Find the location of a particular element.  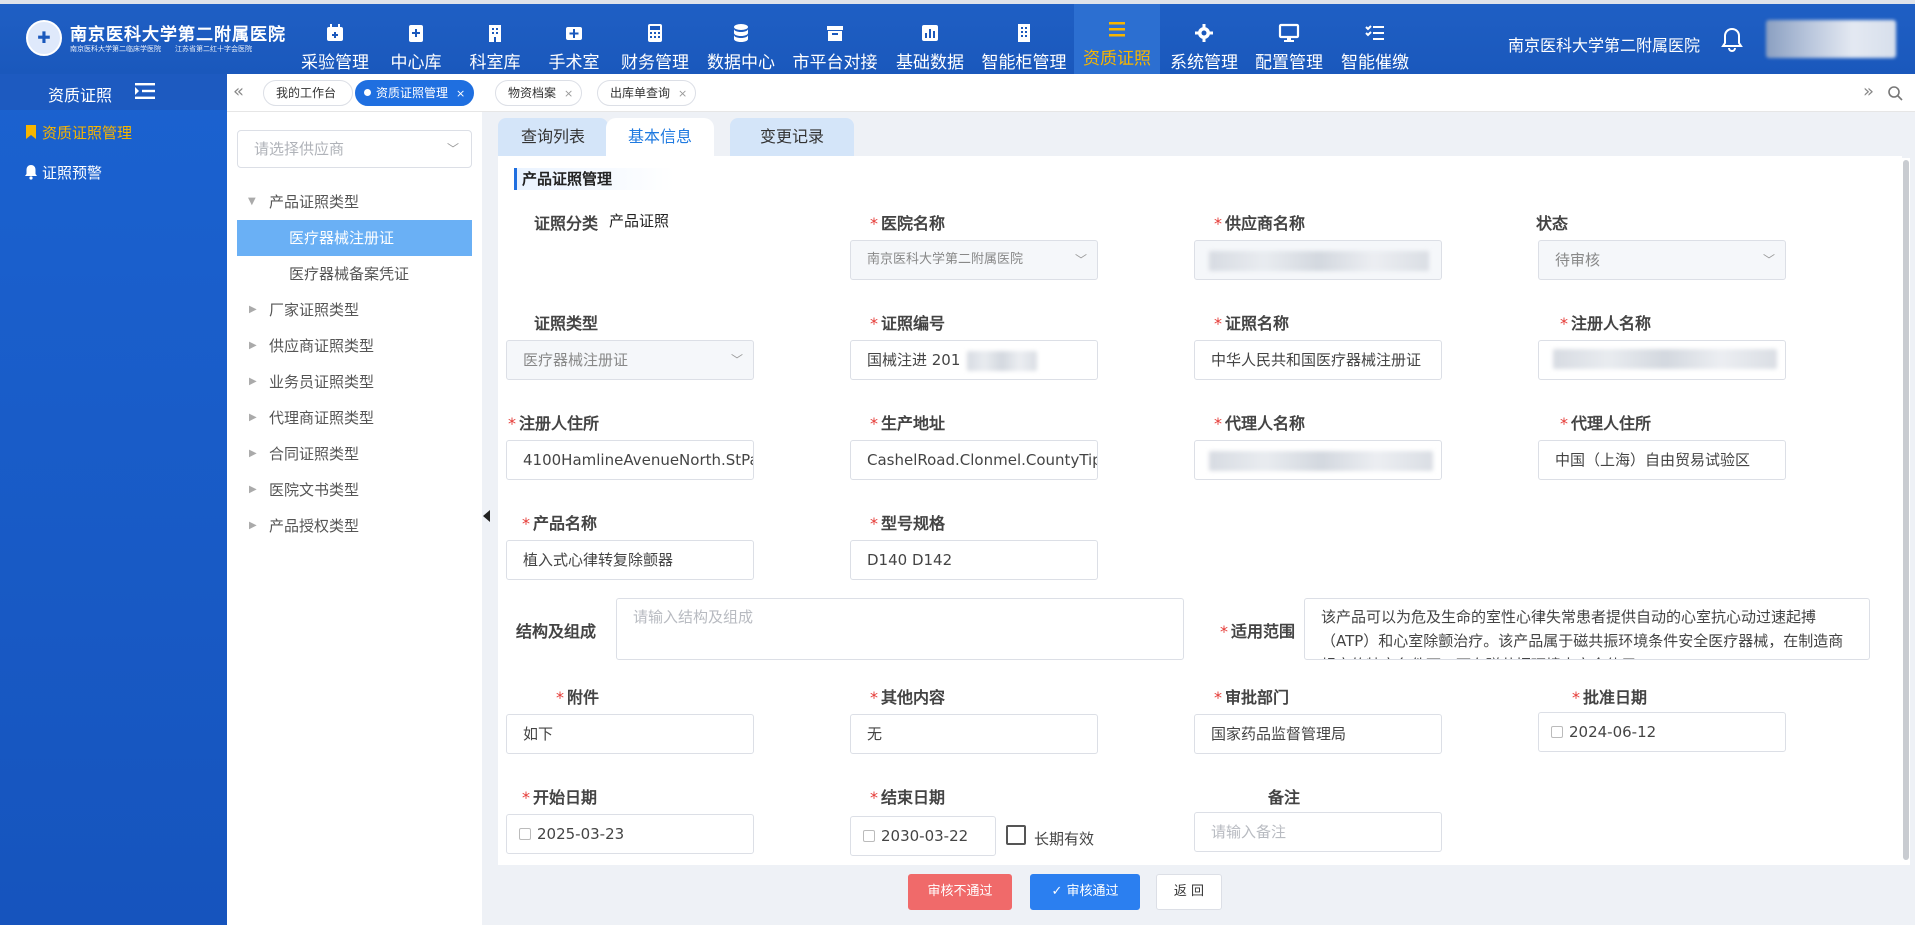

long-term-checkbox is located at coordinates (1016, 835).